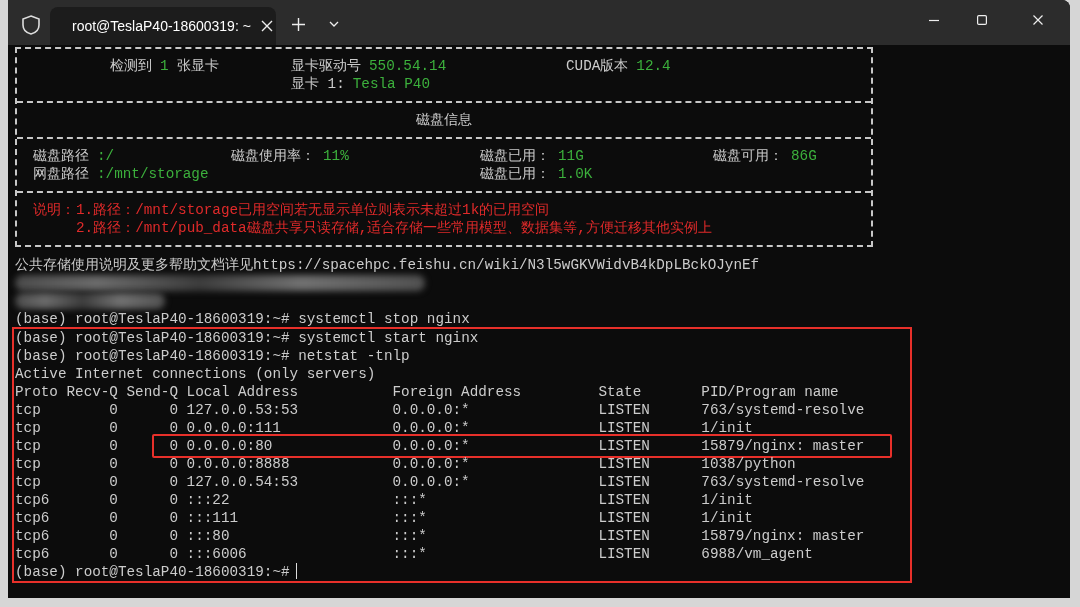 This screenshot has width=1080, height=607. I want to click on command-text: netstat -tnlp, so click(353, 356).